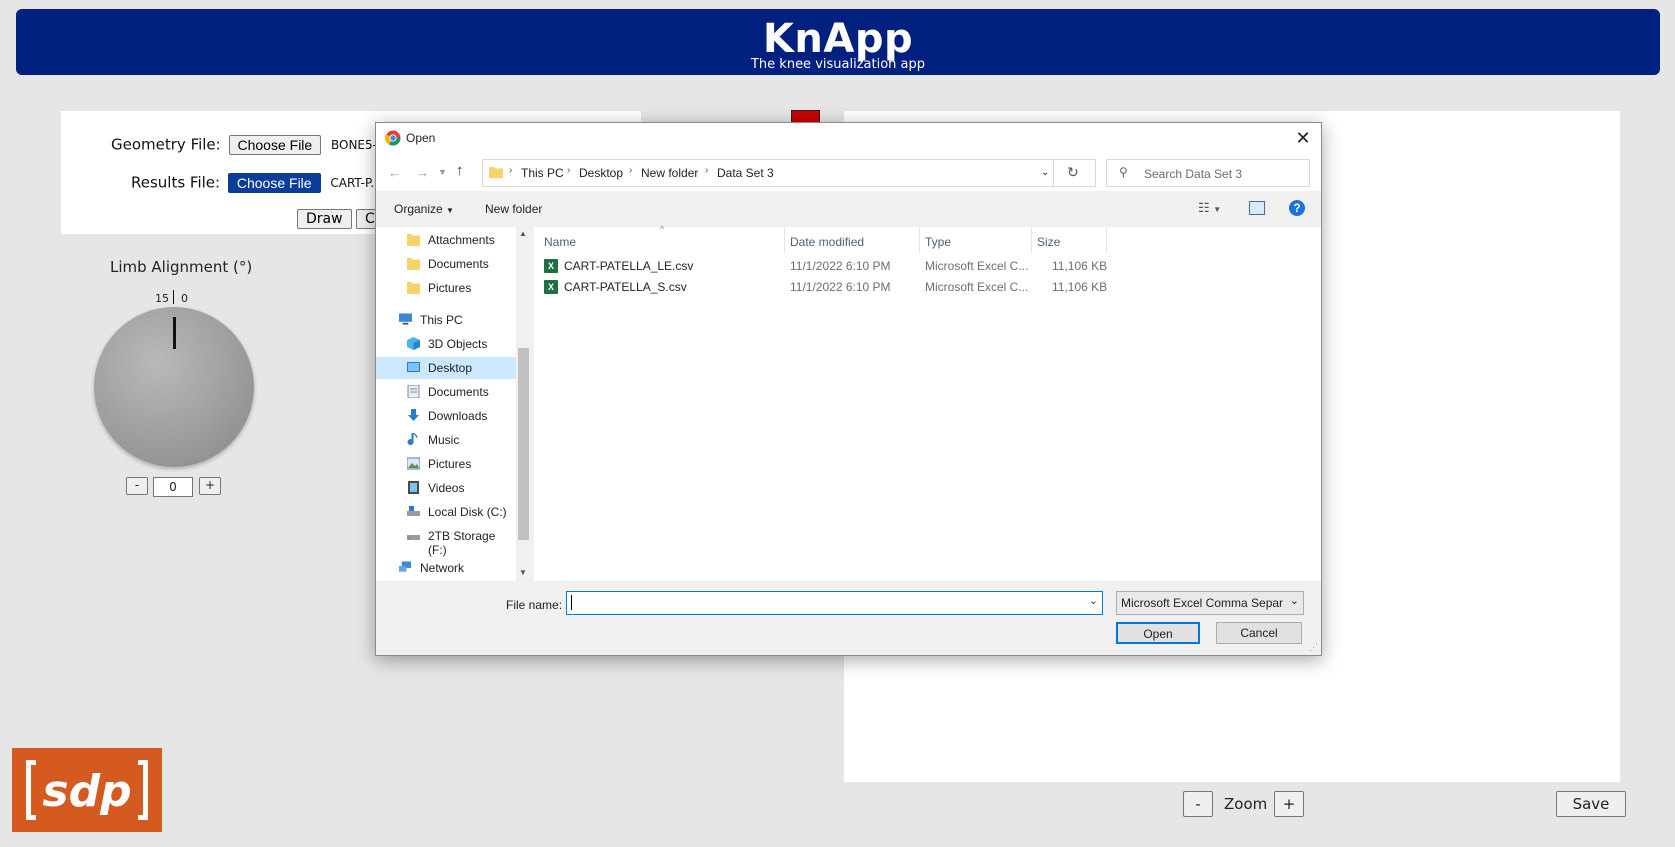 The image size is (1675, 847). I want to click on nav-item-attachments: Attachments, so click(446, 240).